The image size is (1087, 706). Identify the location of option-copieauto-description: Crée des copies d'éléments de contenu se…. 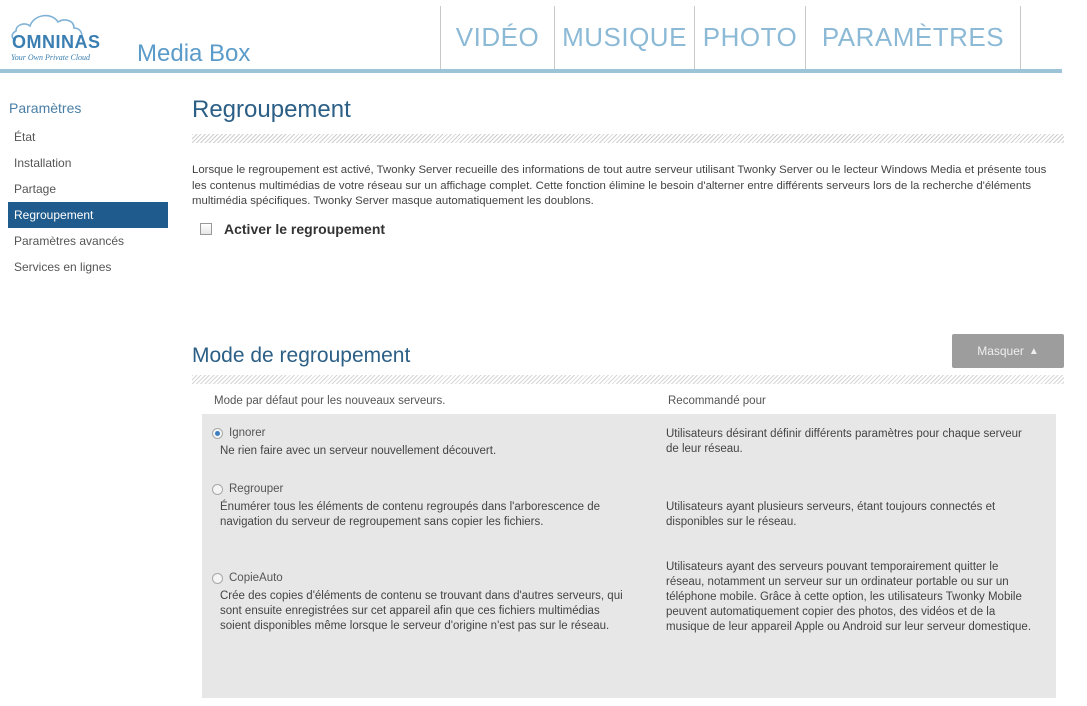
(421, 611).